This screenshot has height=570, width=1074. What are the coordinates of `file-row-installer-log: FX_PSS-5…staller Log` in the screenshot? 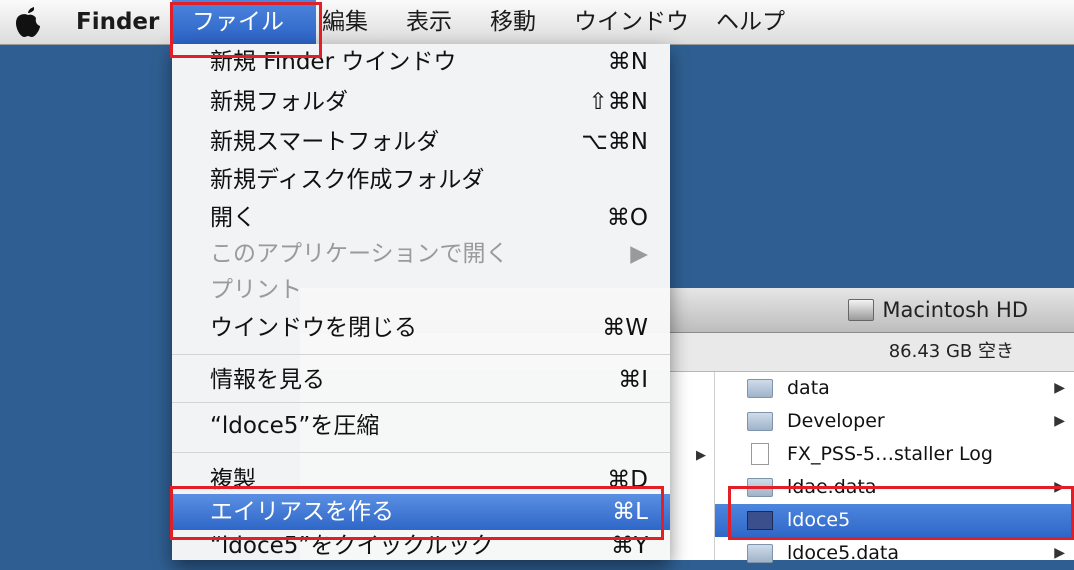 It's located at (894, 454).